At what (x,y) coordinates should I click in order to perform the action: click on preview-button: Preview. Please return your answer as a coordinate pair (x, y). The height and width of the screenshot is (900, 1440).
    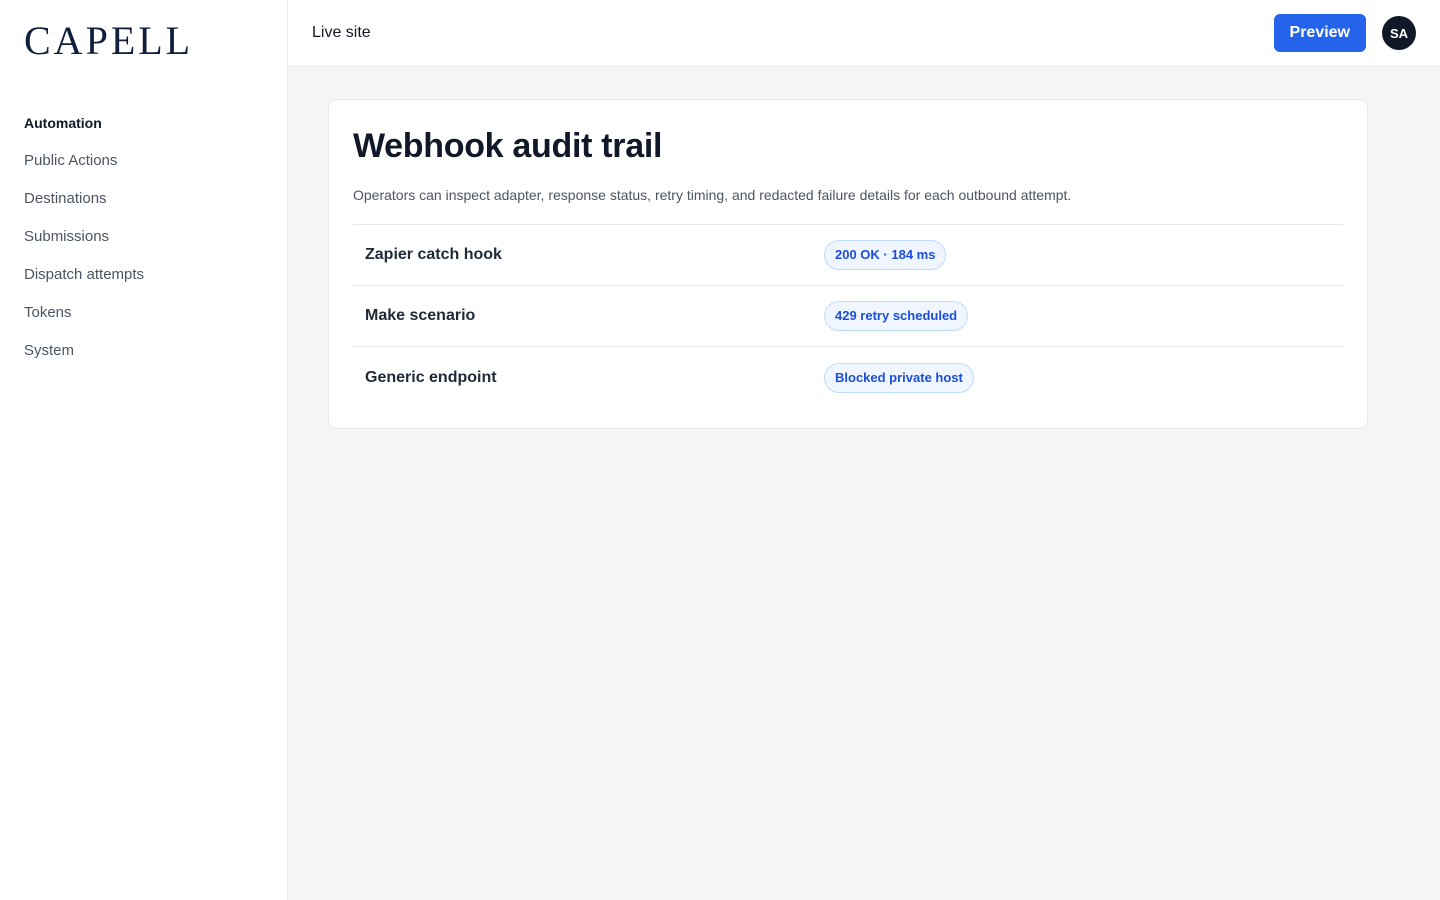
    Looking at the image, I should click on (1319, 33).